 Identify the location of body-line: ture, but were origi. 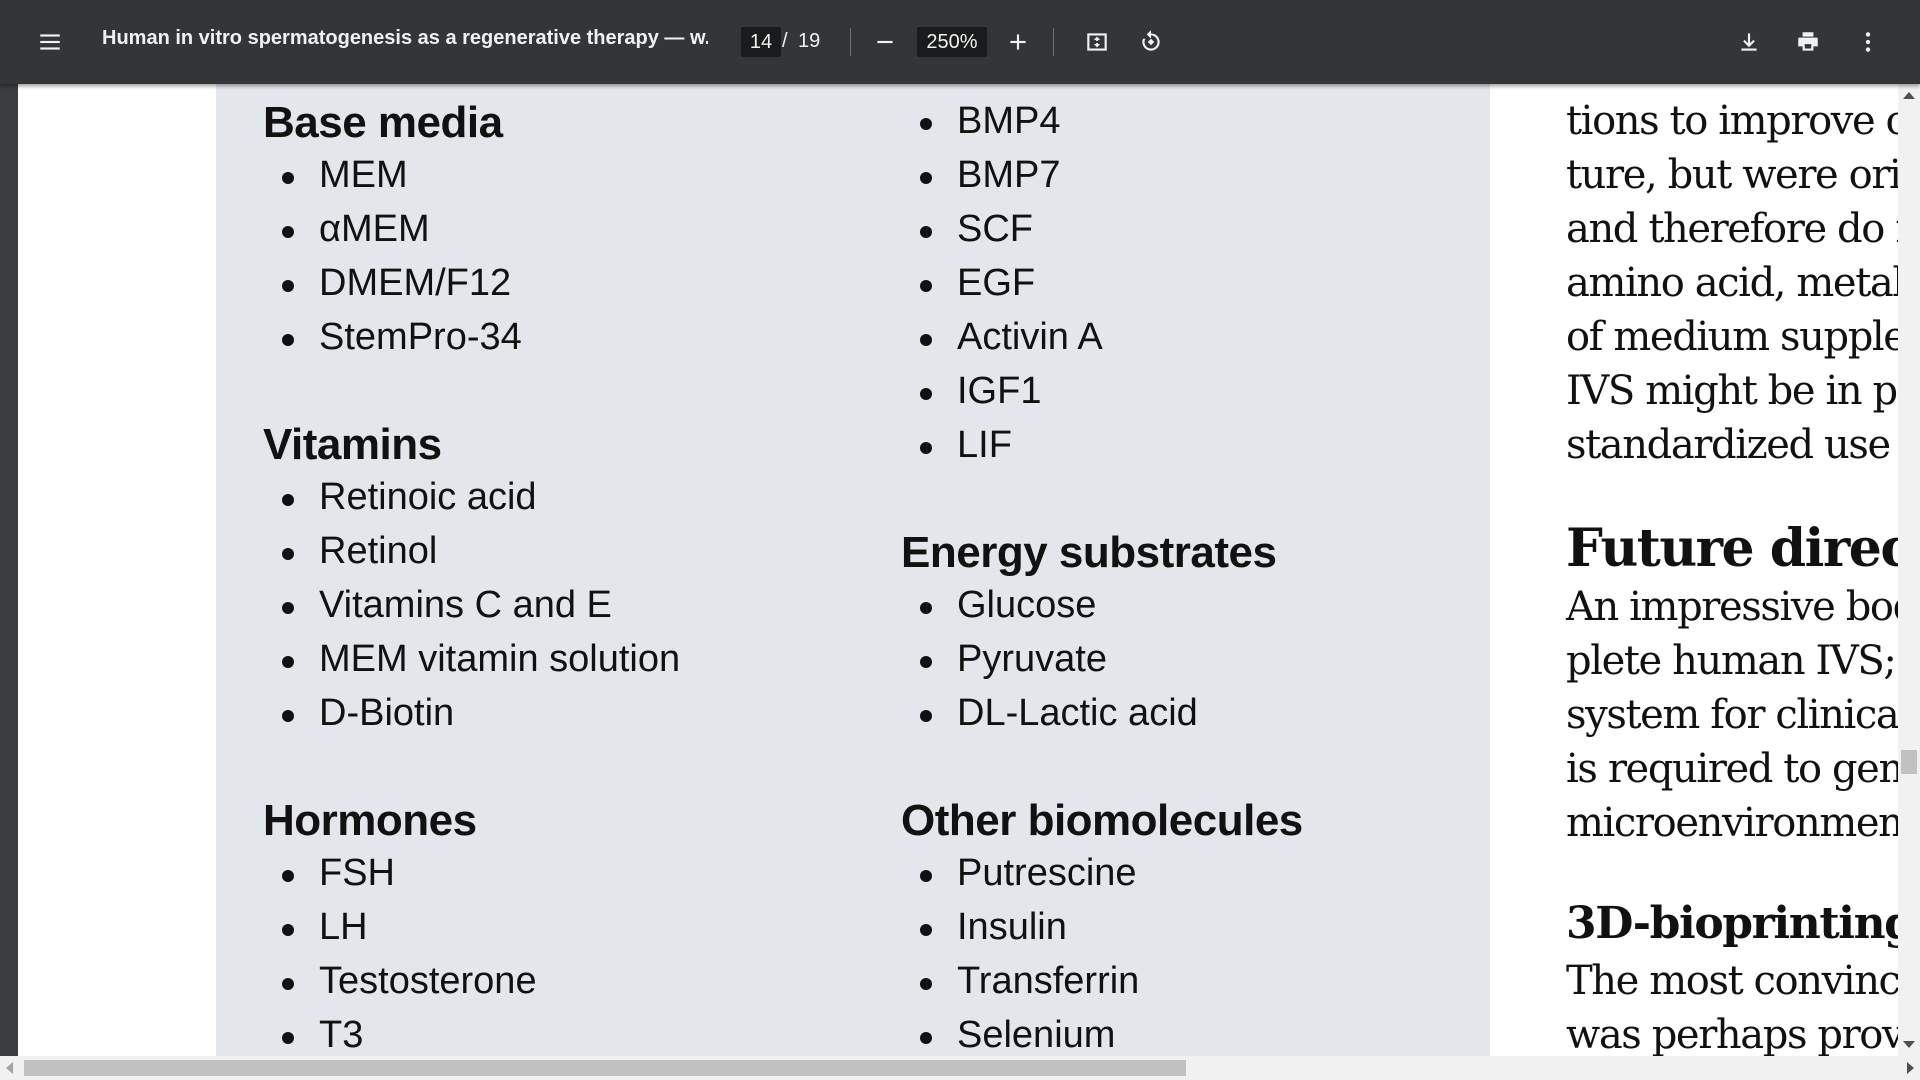
(1732, 175).